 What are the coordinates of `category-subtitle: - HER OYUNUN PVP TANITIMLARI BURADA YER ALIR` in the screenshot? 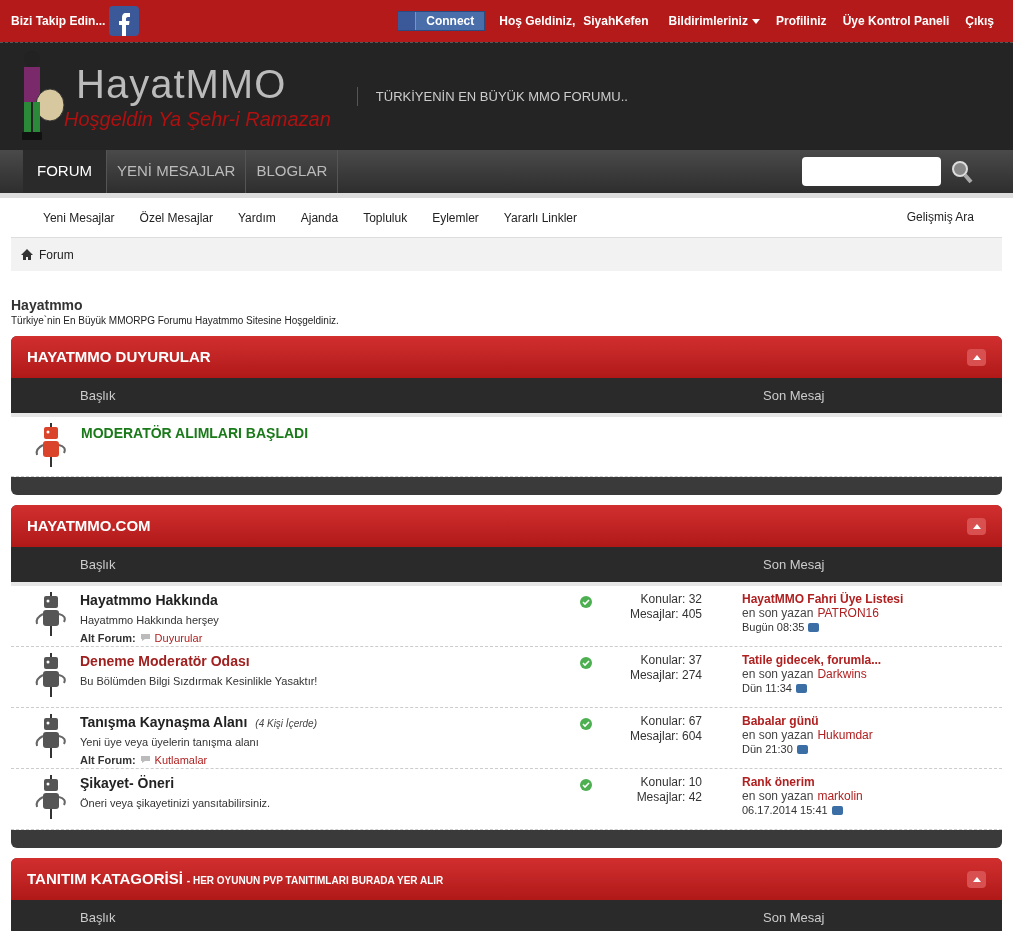 It's located at (315, 880).